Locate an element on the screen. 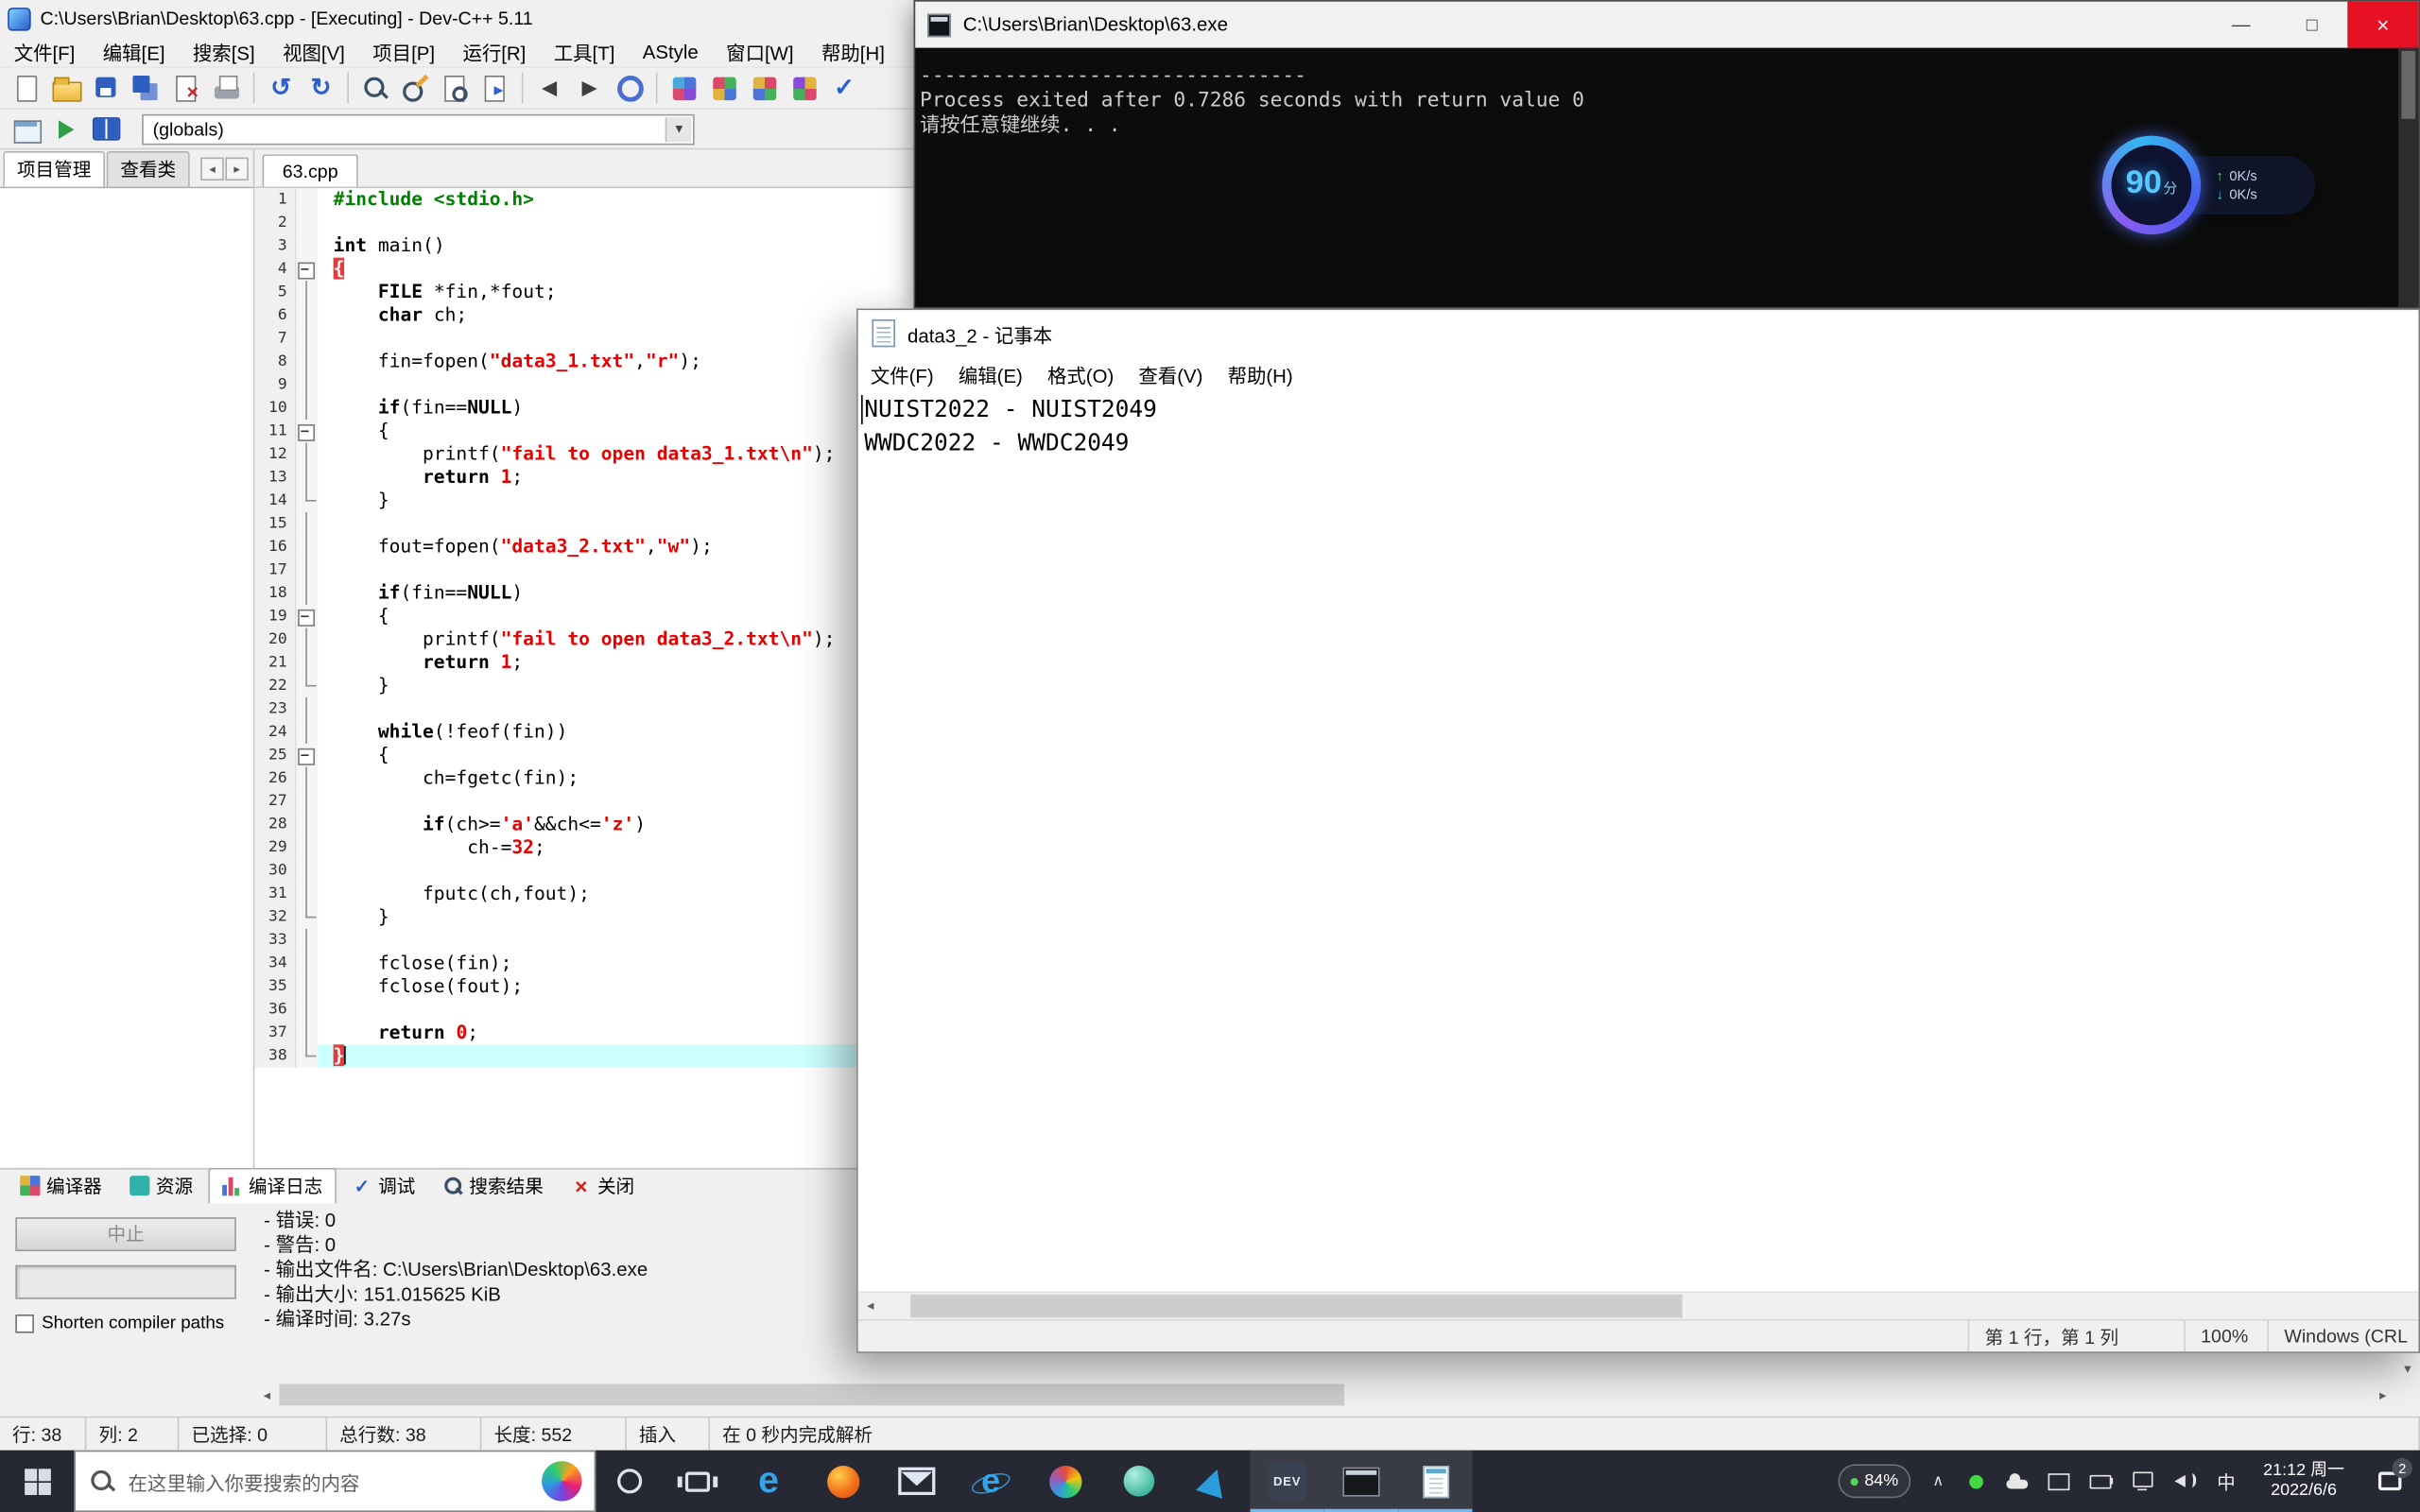 The height and width of the screenshot is (1512, 2420). sidebar-tab-project: 项目管理 is located at coordinates (54, 169).